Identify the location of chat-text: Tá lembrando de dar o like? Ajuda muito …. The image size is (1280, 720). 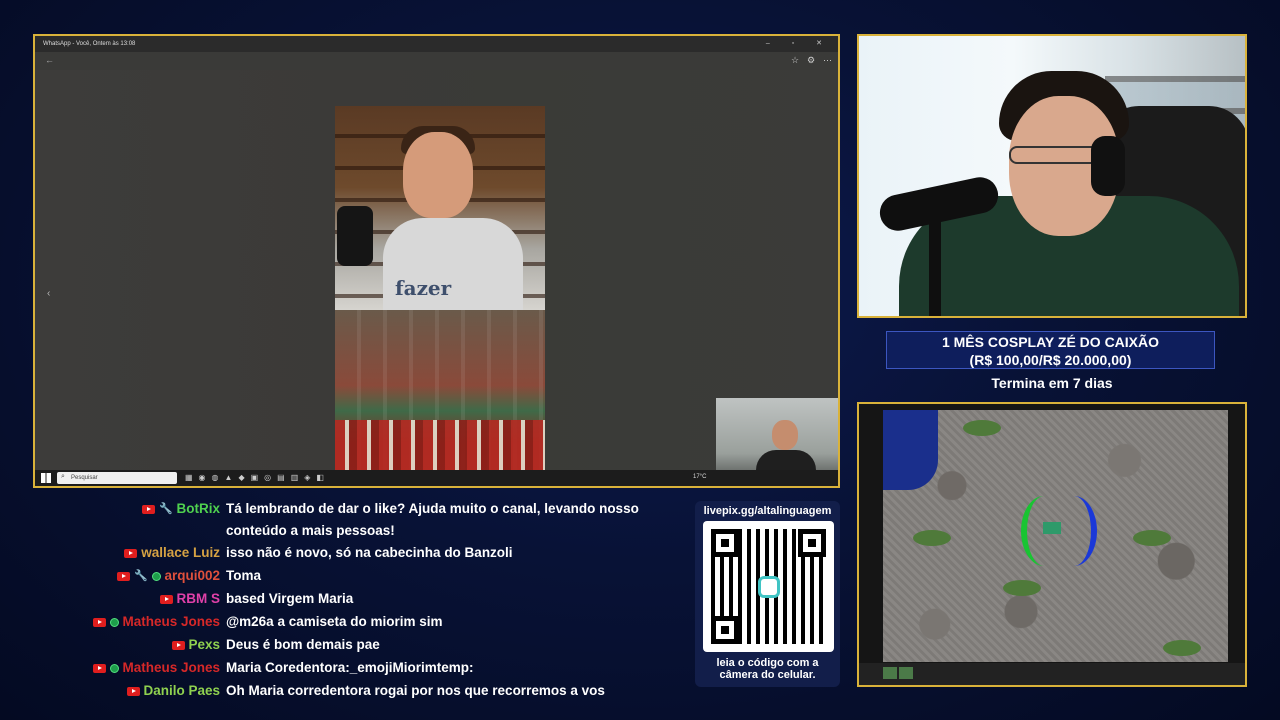
(432, 519).